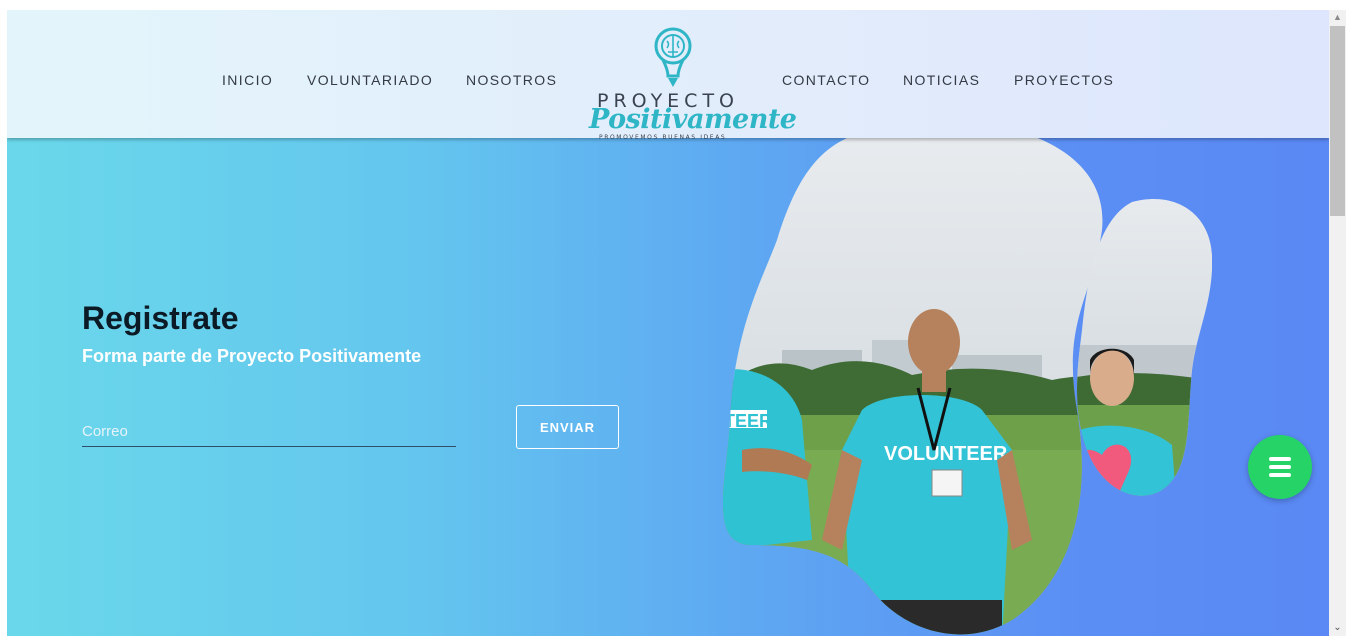  Describe the element at coordinates (511, 80) in the screenshot. I see `nav-nosotros: NOSOTROS` at that location.